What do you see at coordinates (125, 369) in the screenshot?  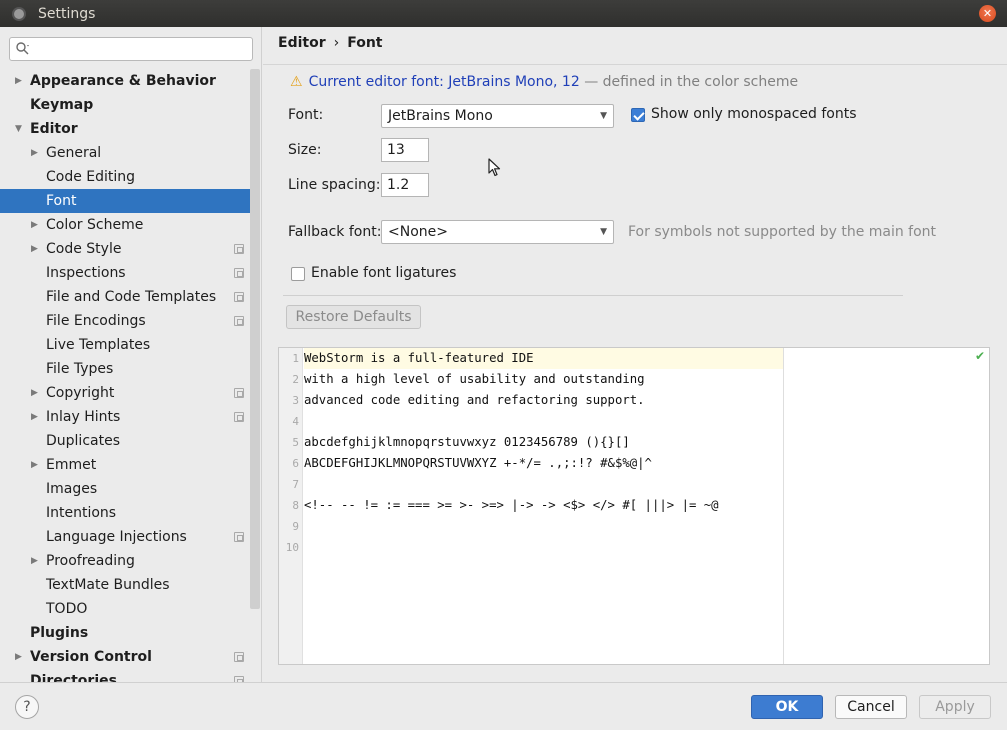 I see `sidebar-item-file-types: File Types` at bounding box center [125, 369].